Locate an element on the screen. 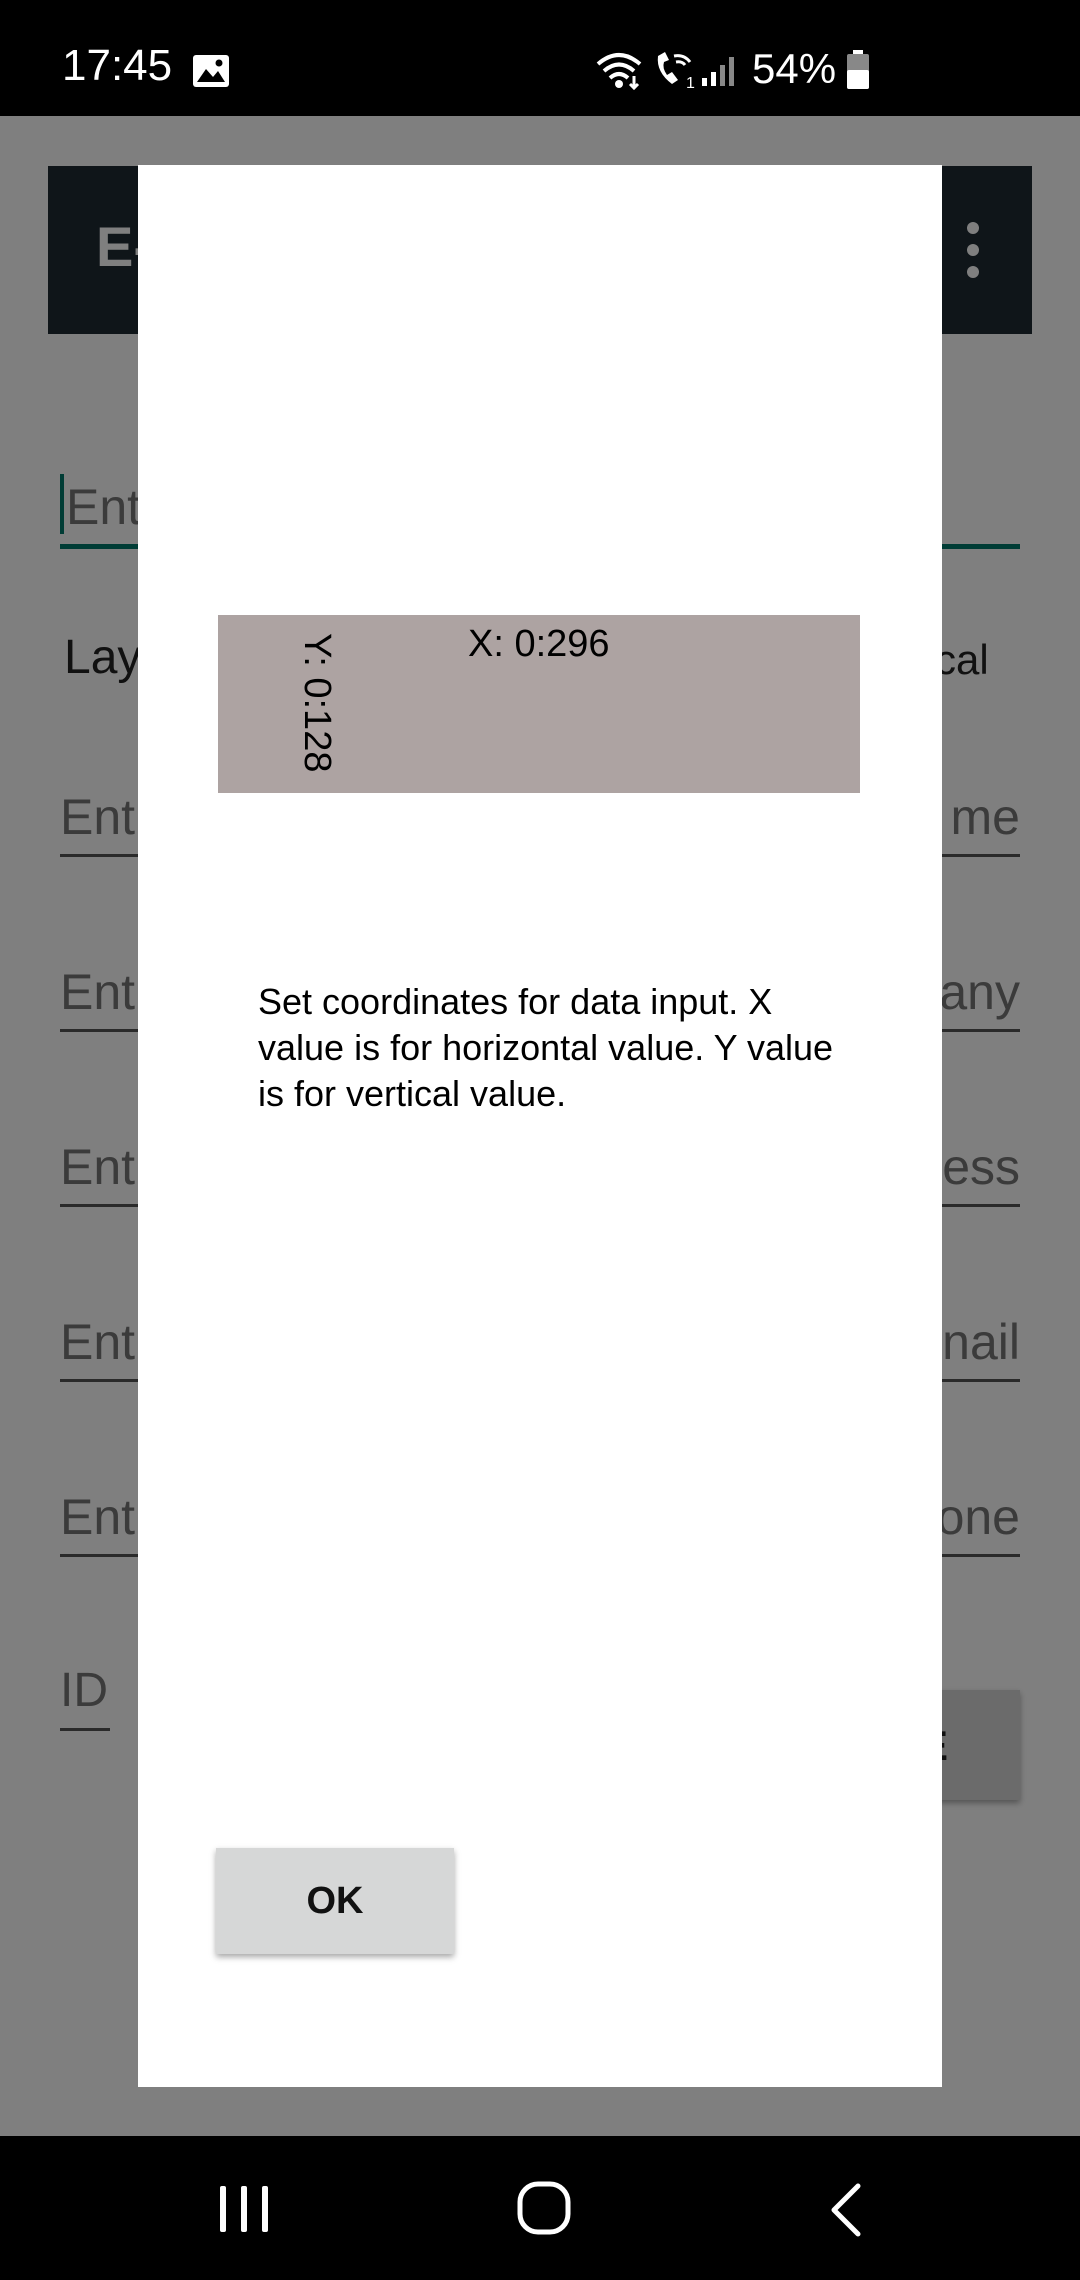  status-time: 17:45 is located at coordinates (117, 65).